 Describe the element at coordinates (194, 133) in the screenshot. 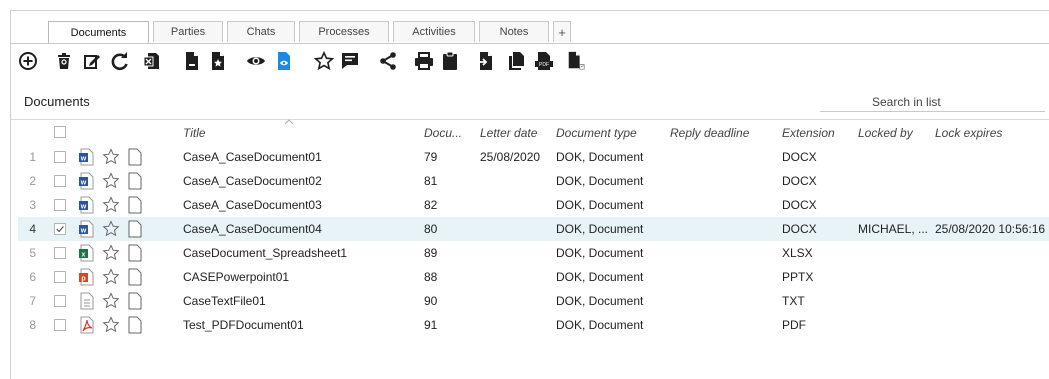

I see `column-title: Title` at that location.